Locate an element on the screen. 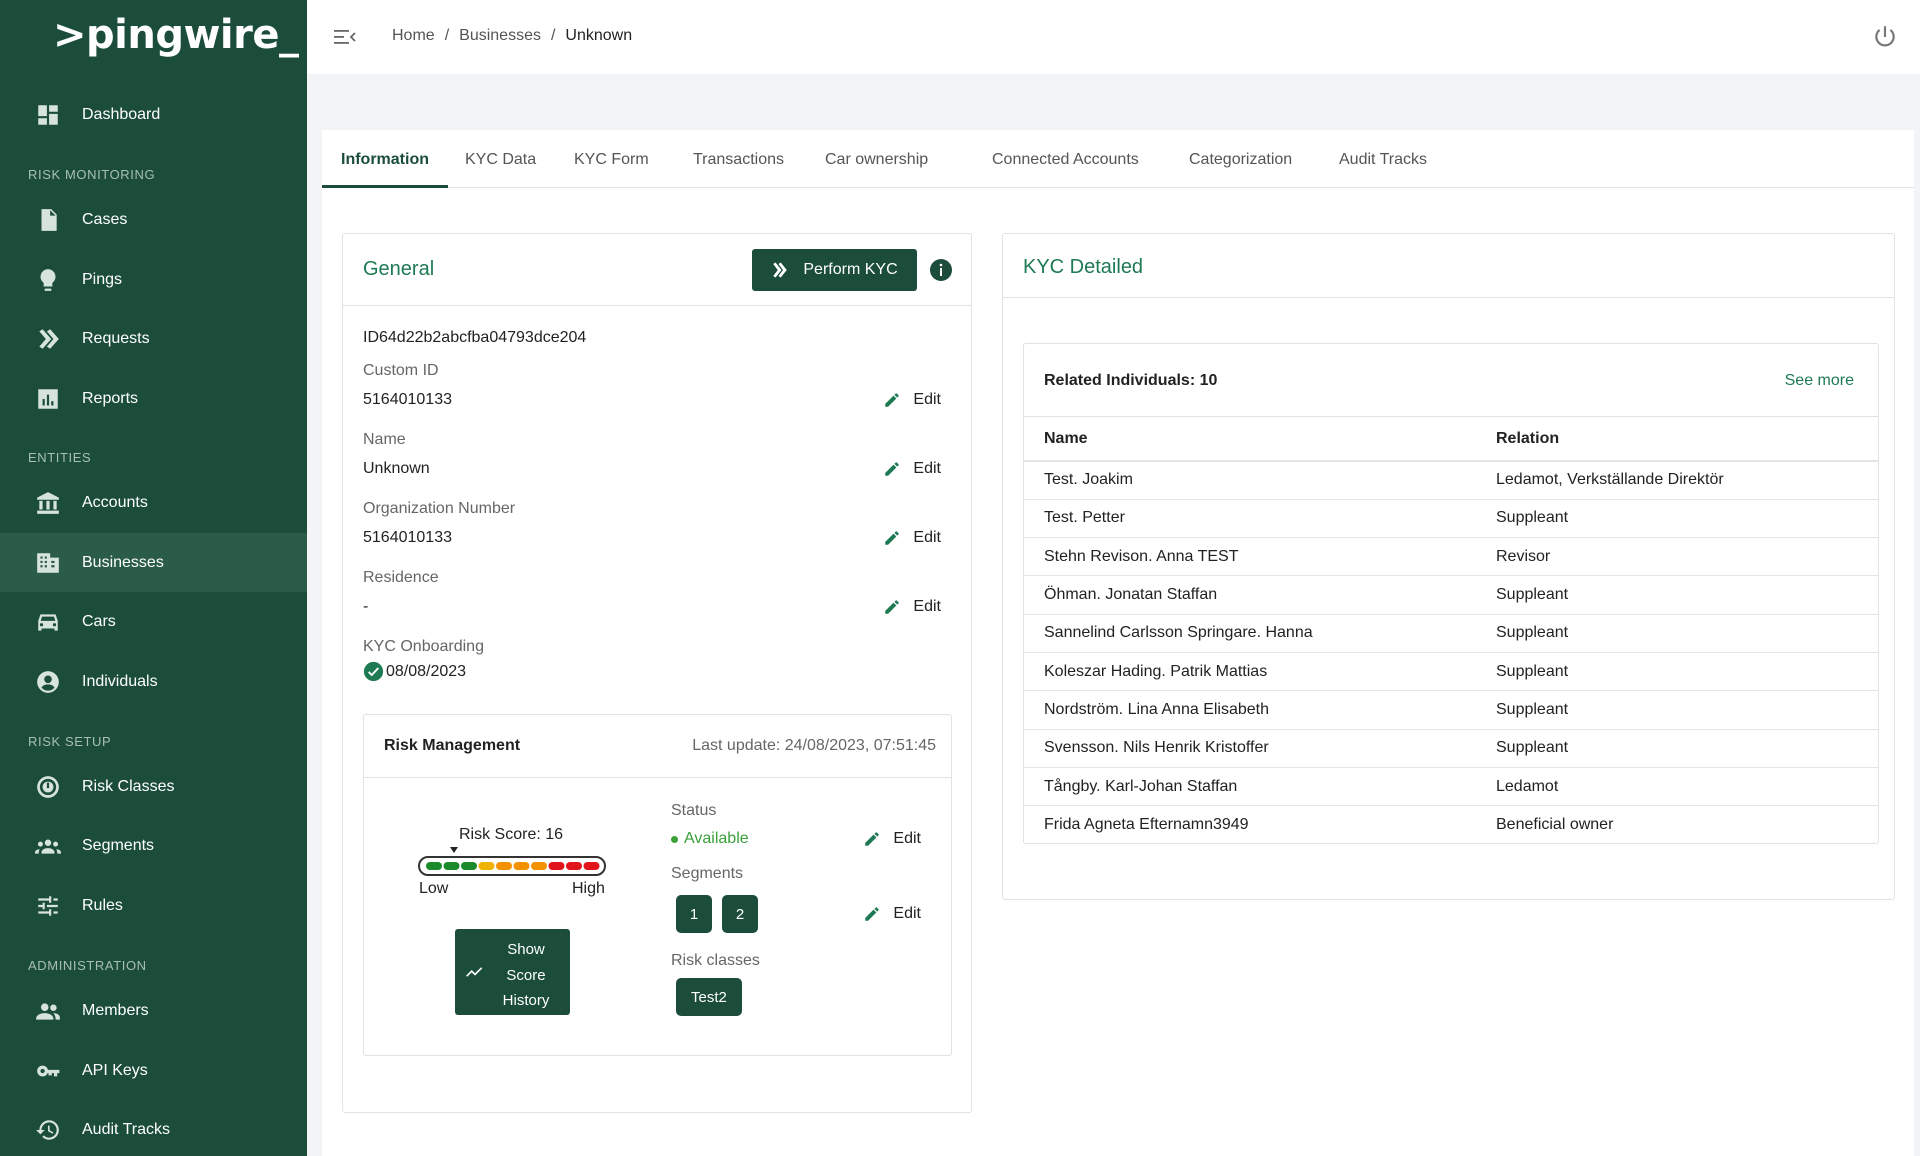 The image size is (1920, 1156). tab-transactions: Transactions is located at coordinates (738, 159).